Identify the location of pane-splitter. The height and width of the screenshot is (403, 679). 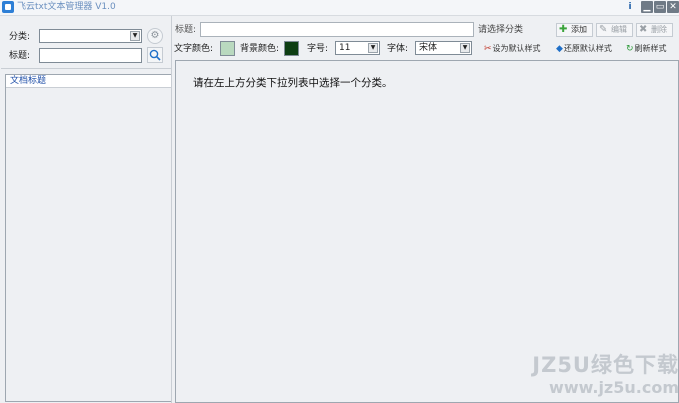
(171, 209).